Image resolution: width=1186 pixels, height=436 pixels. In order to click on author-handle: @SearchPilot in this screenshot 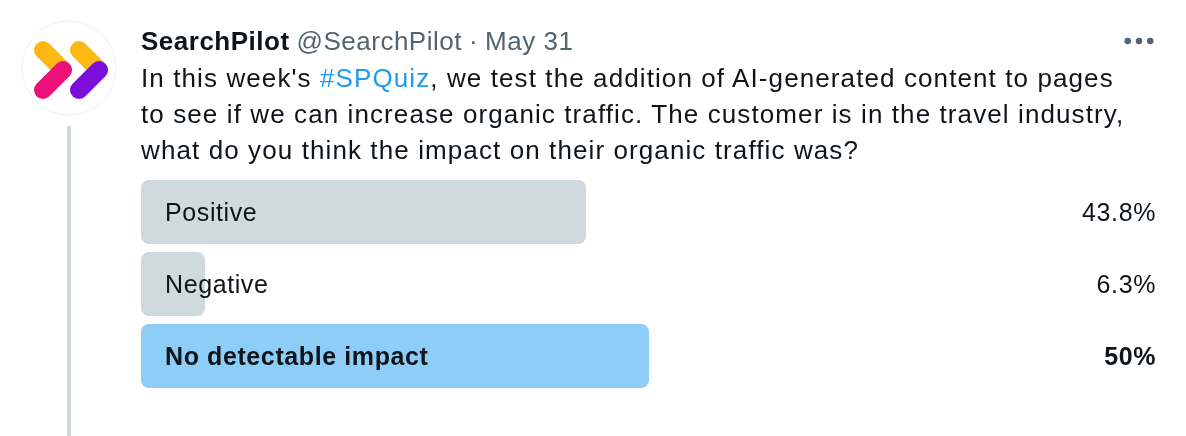, I will do `click(379, 41)`.